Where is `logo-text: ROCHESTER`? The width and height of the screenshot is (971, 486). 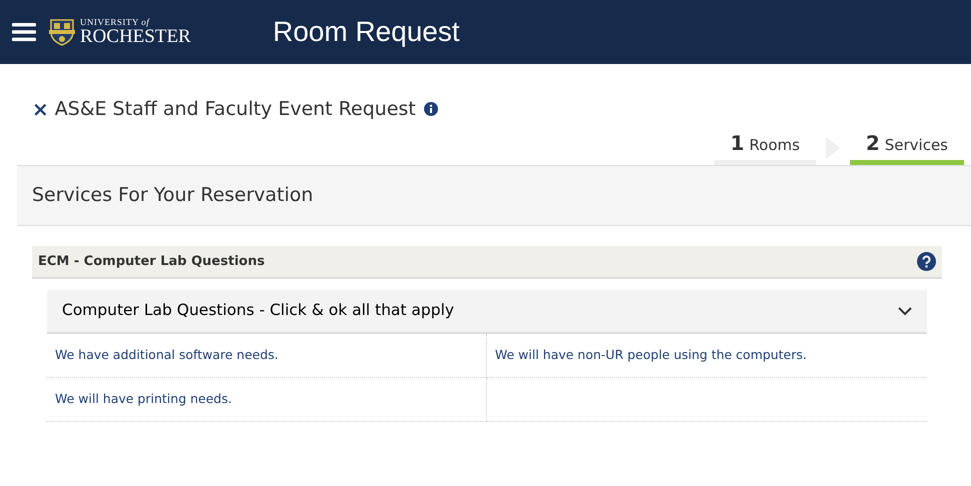 logo-text: ROCHESTER is located at coordinates (135, 36).